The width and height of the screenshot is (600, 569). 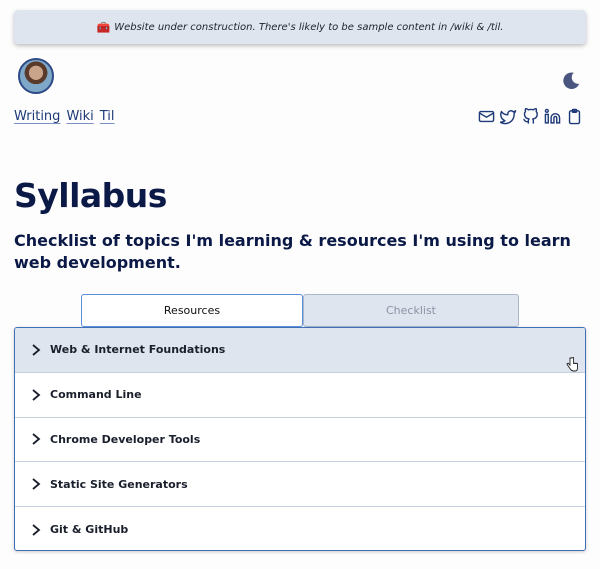 What do you see at coordinates (192, 310) in the screenshot?
I see `tab-resources: Resources` at bounding box center [192, 310].